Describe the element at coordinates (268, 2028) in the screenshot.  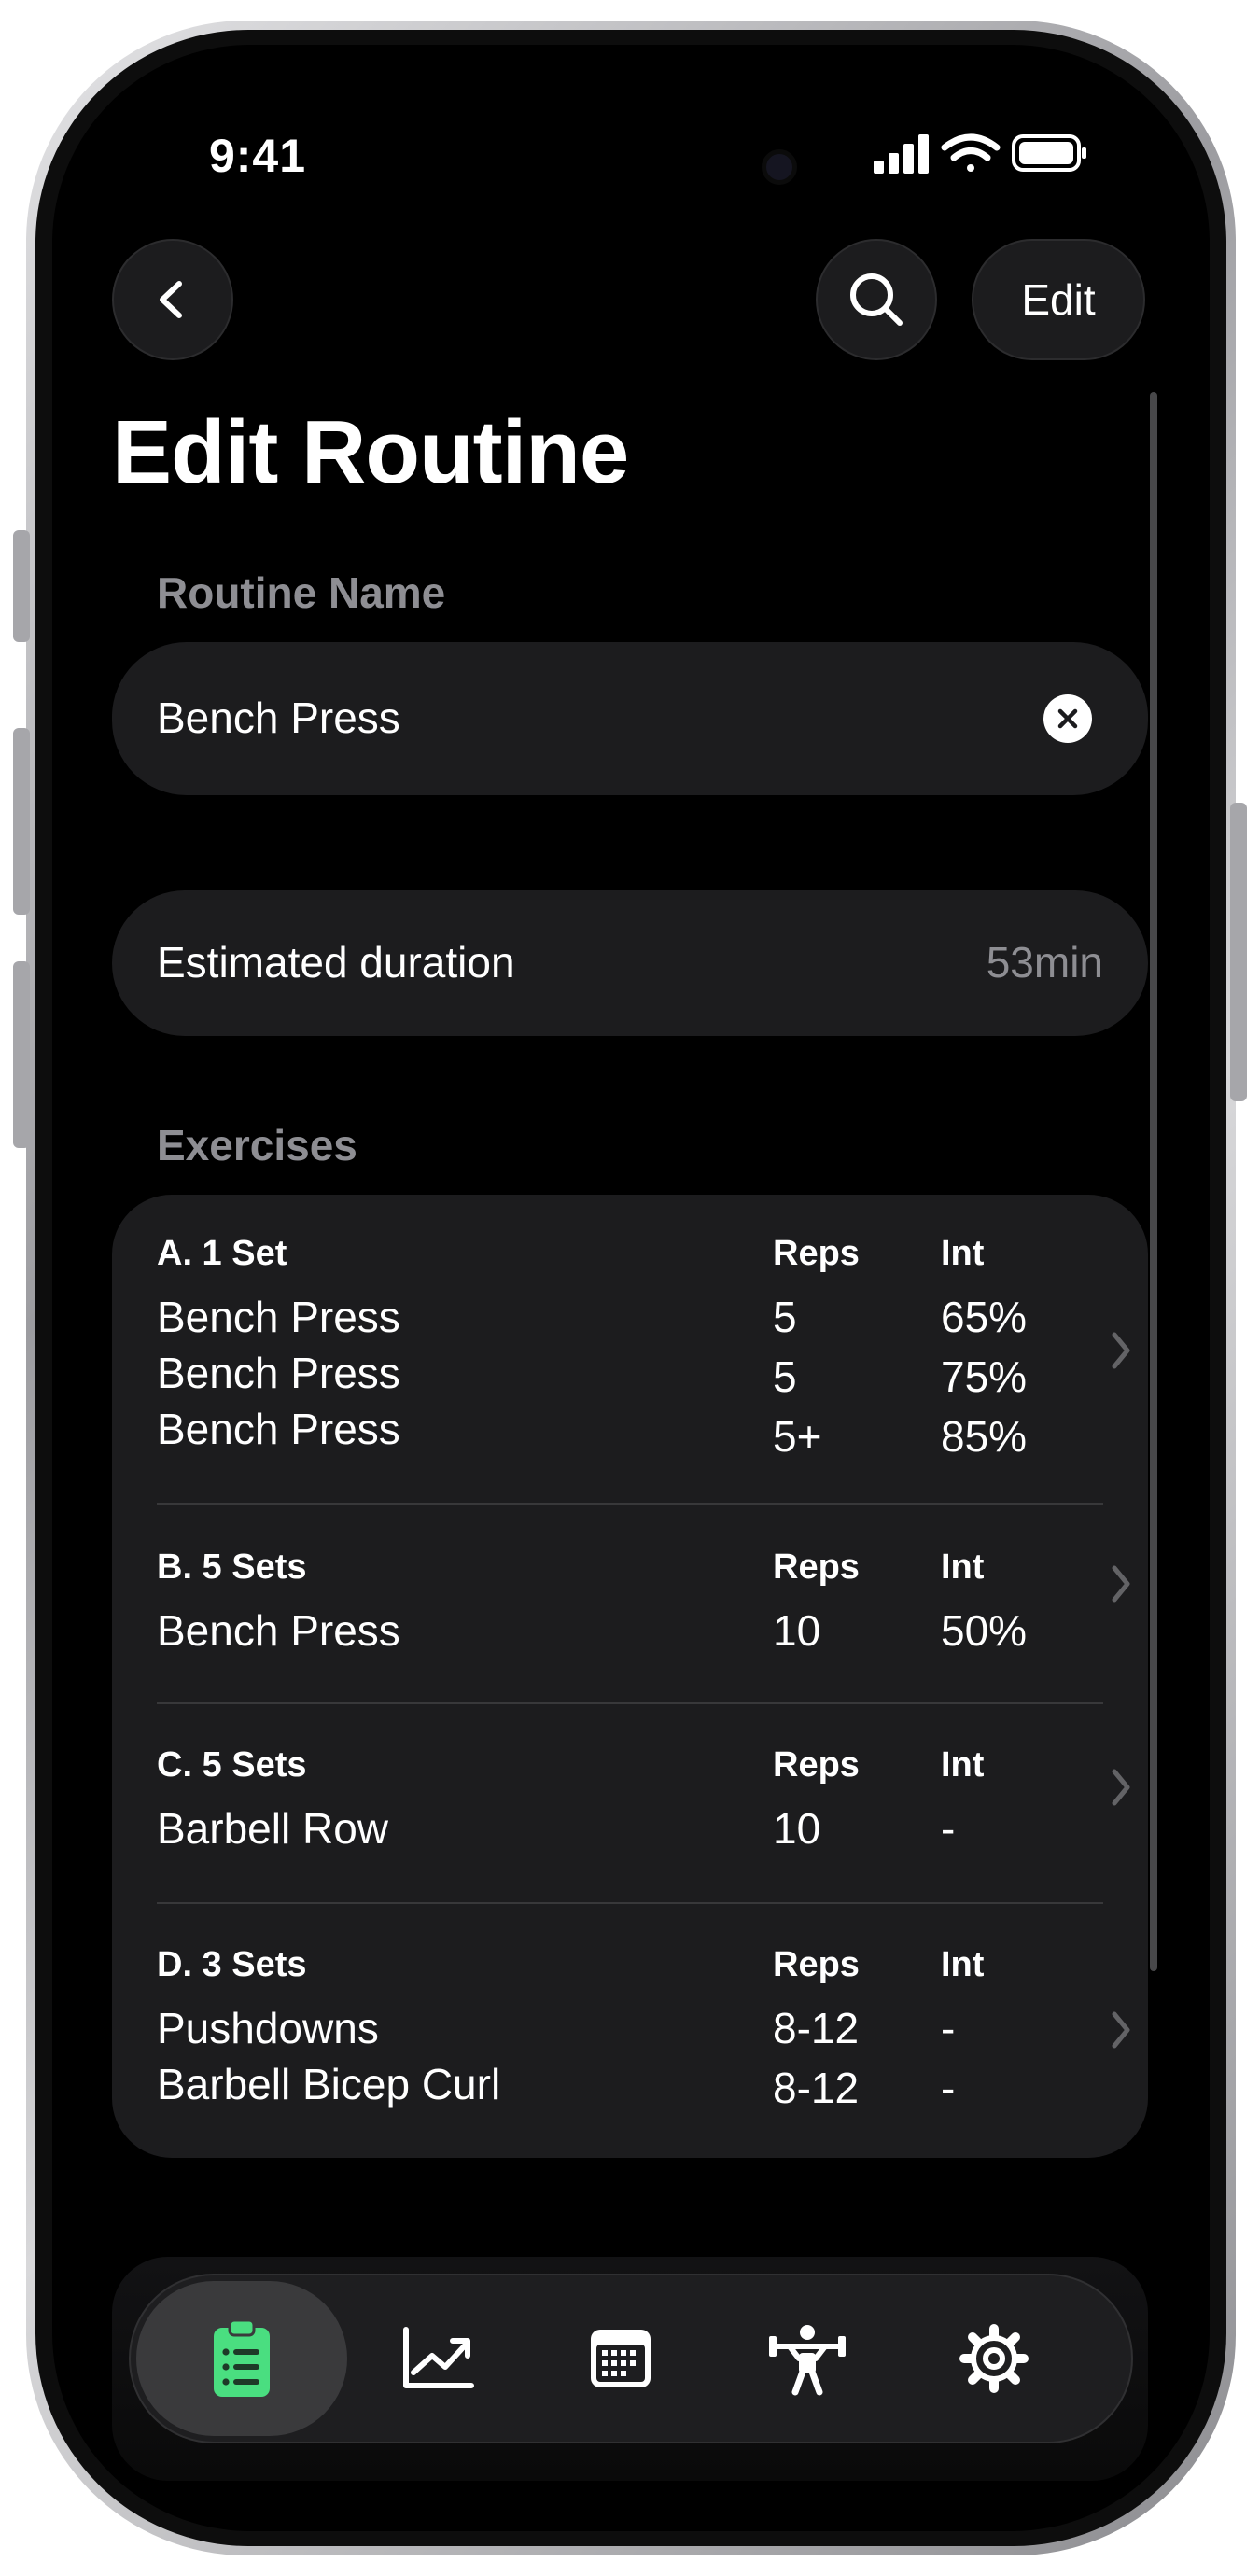
I see `exercise-name: Pushdowns` at that location.